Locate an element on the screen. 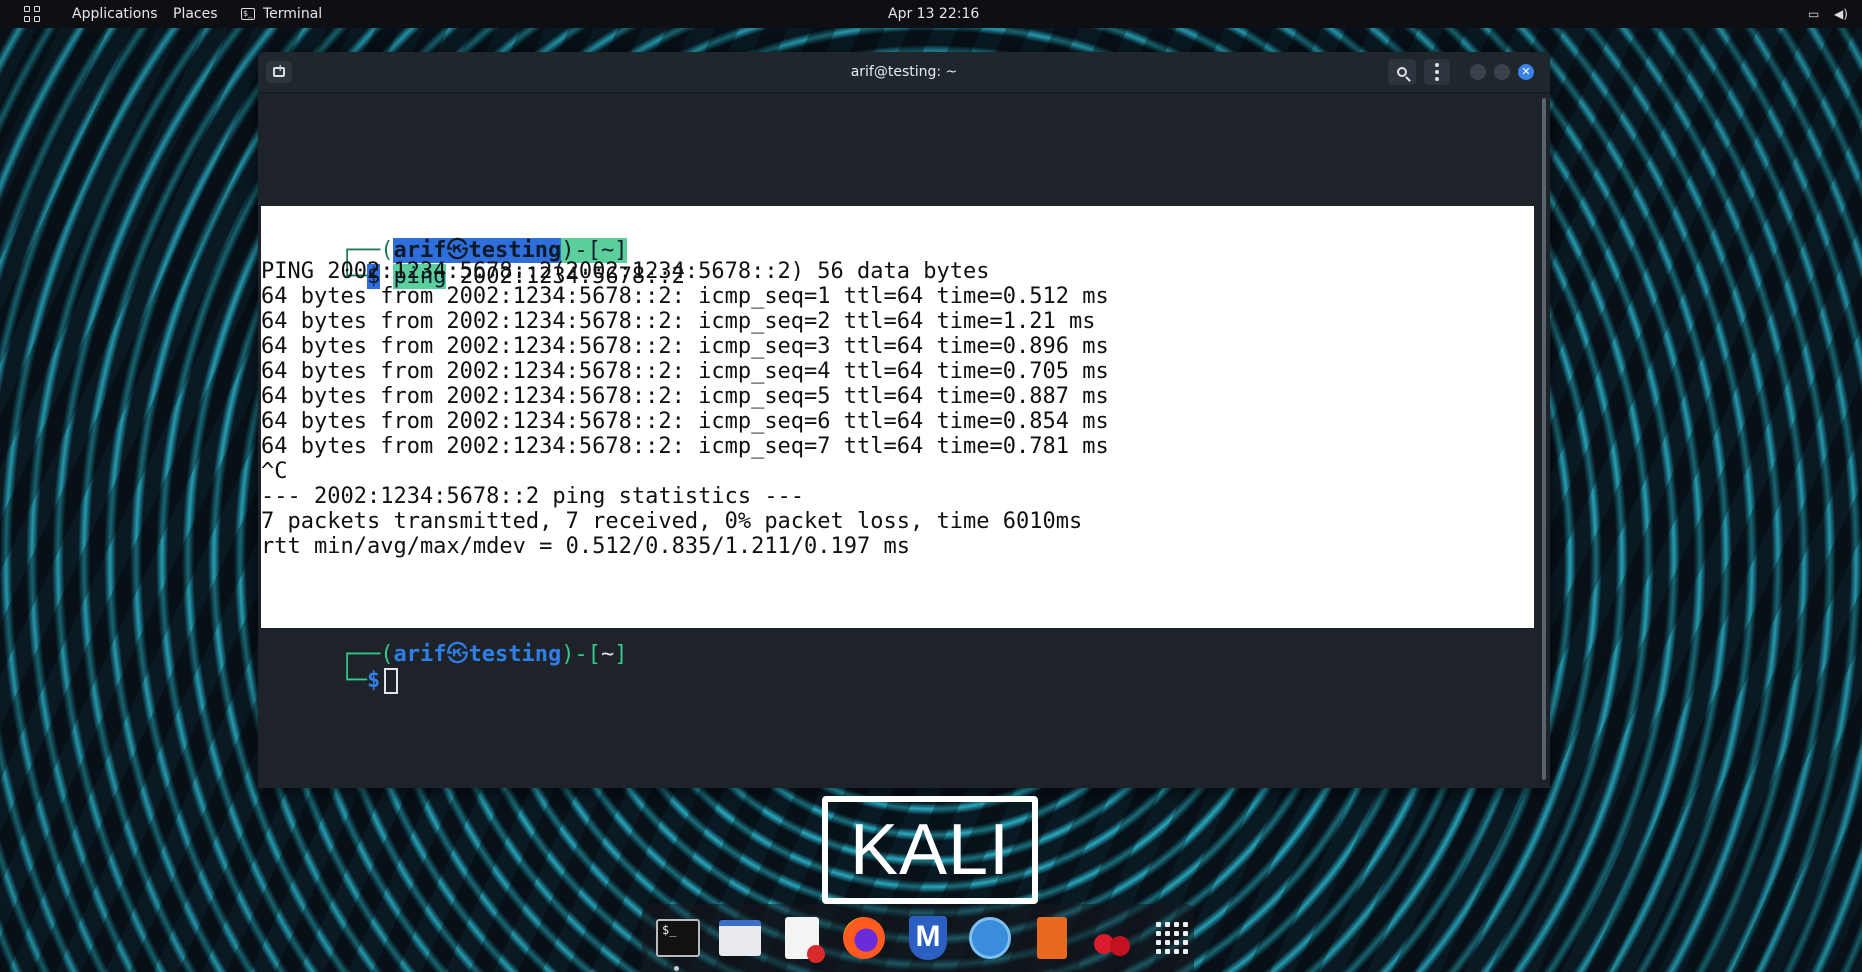 The width and height of the screenshot is (1862, 972). close-icon: ✕ is located at coordinates (1526, 71).